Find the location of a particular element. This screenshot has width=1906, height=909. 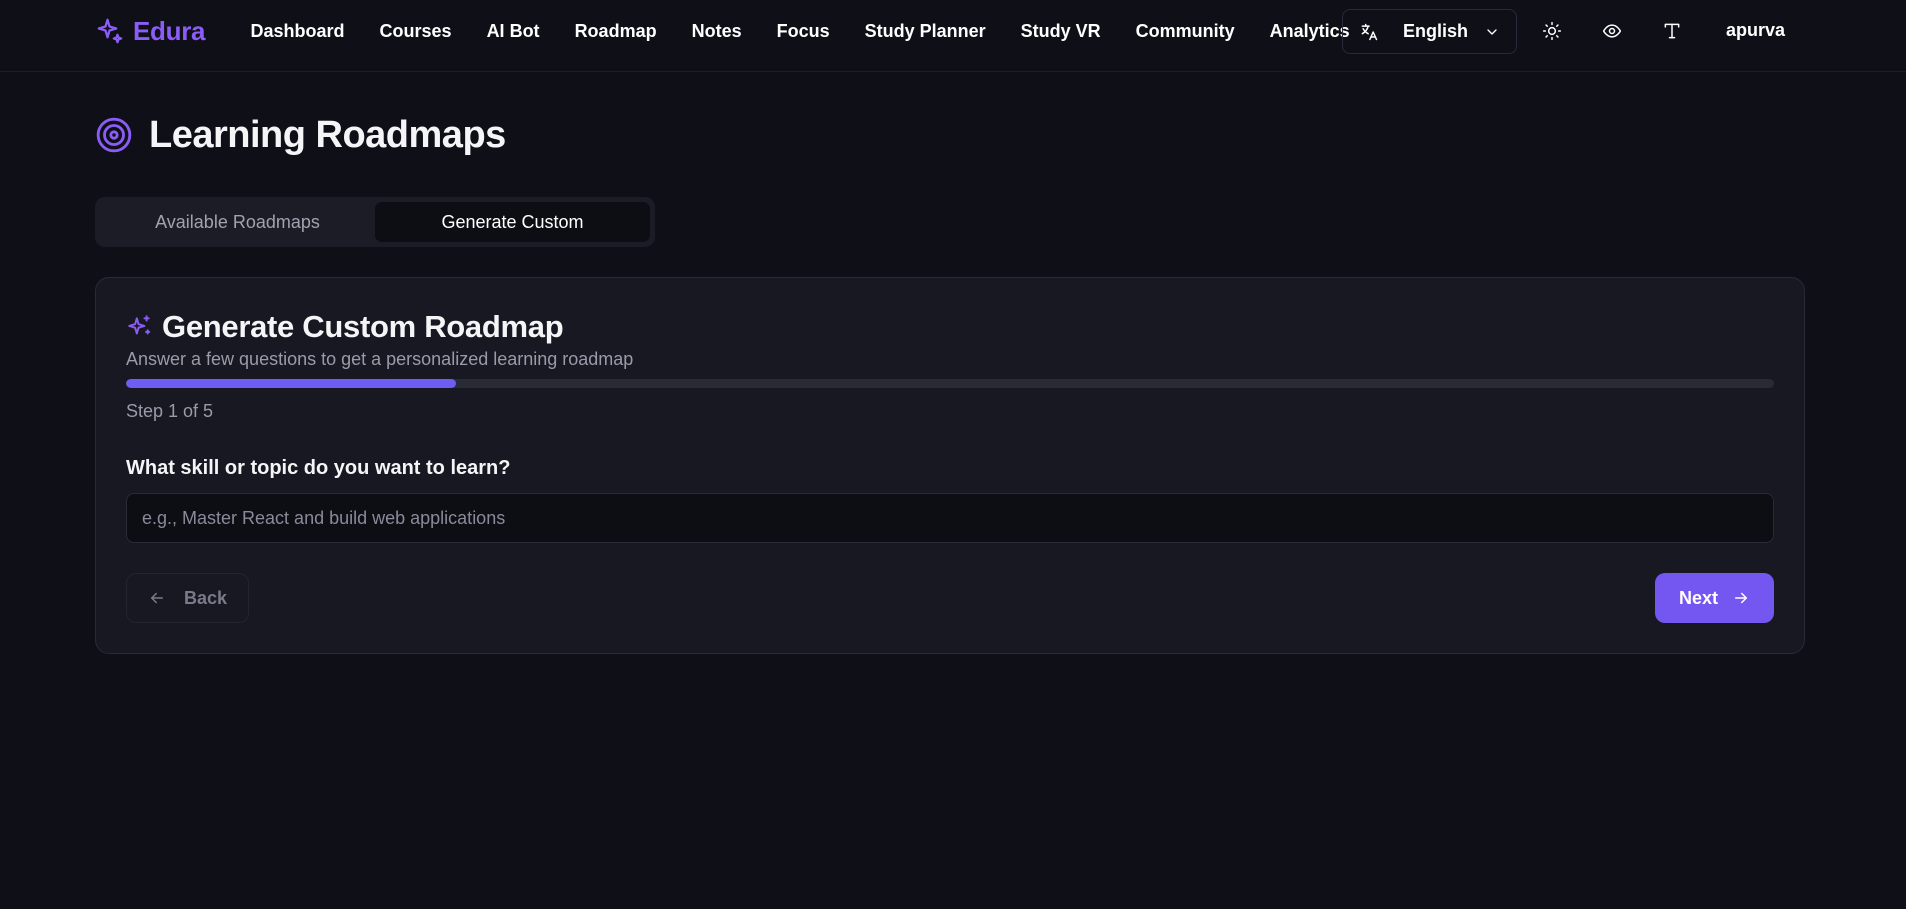

nav-link-dashboard: Dashboard is located at coordinates (297, 31).